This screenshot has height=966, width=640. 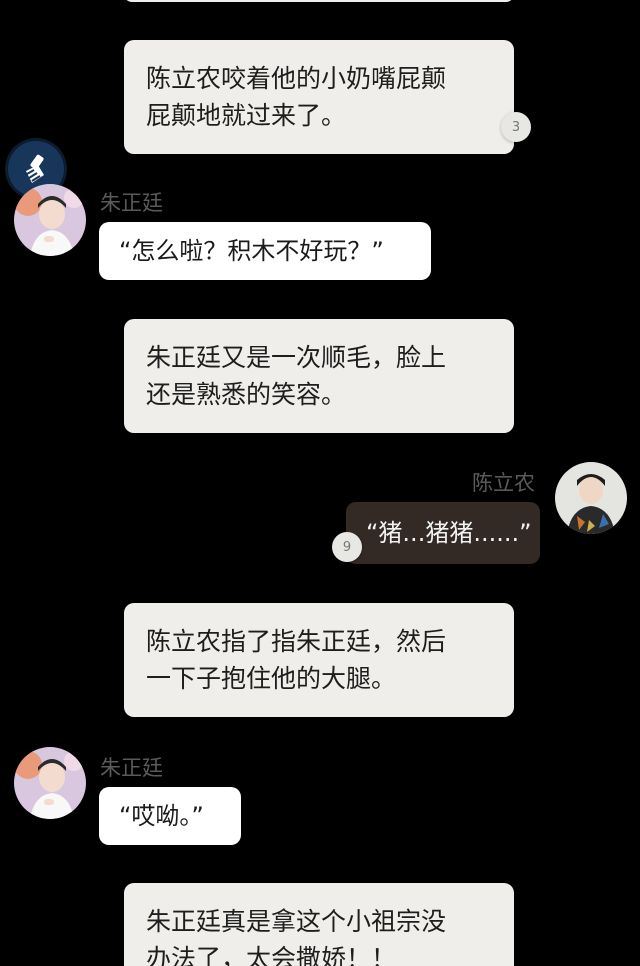 What do you see at coordinates (271, 678) in the screenshot?
I see `narration-line: 一下子抱住他的大腿。` at bounding box center [271, 678].